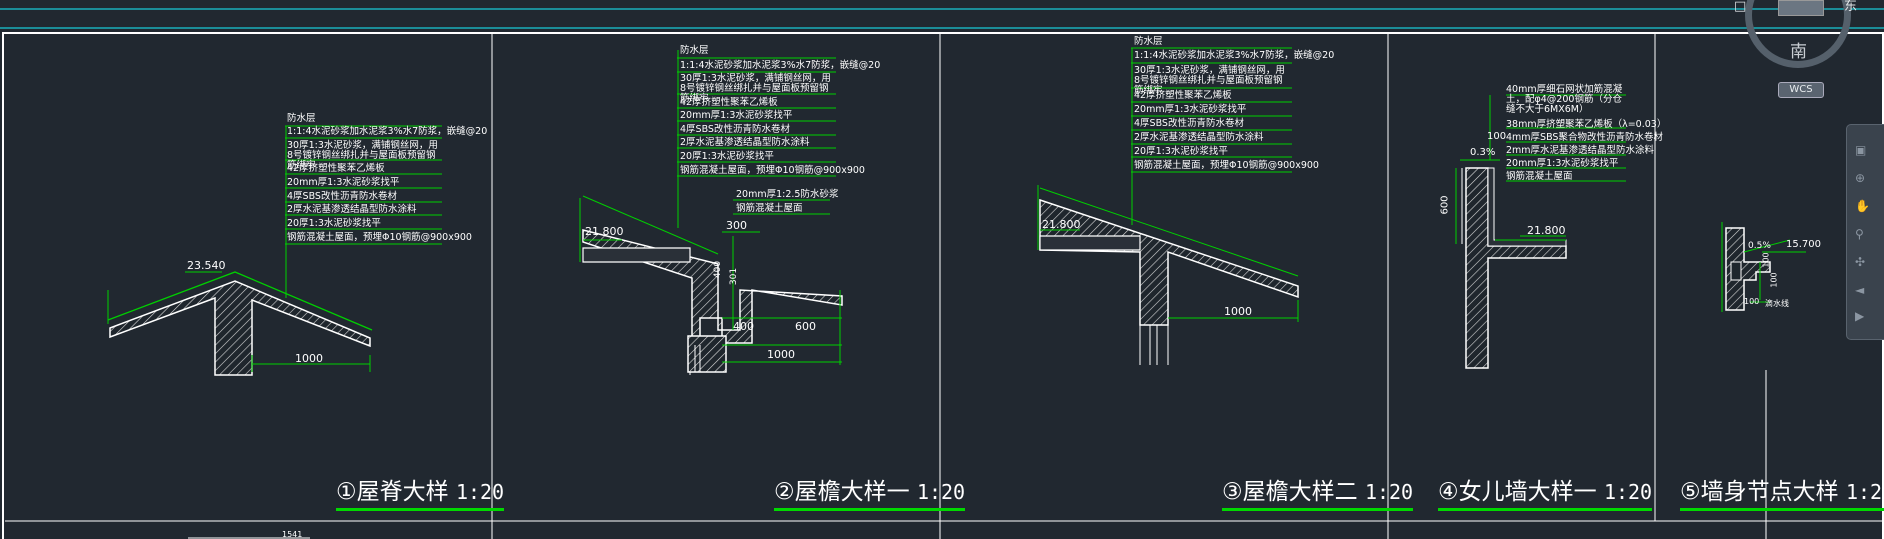 The width and height of the screenshot is (1884, 539). Describe the element at coordinates (1586, 124) in the screenshot. I see `p4-layer: 38mm厚挤塑聚苯乙烯板（λ=0.03）` at that location.